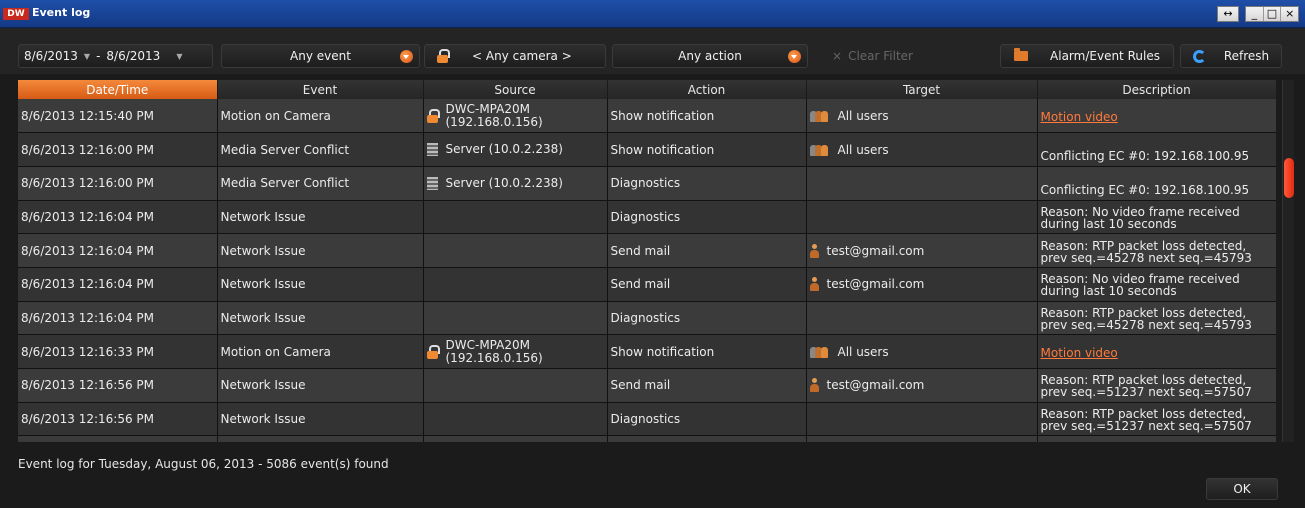  Describe the element at coordinates (1255, 14) in the screenshot. I see `minimize-button: _` at that location.